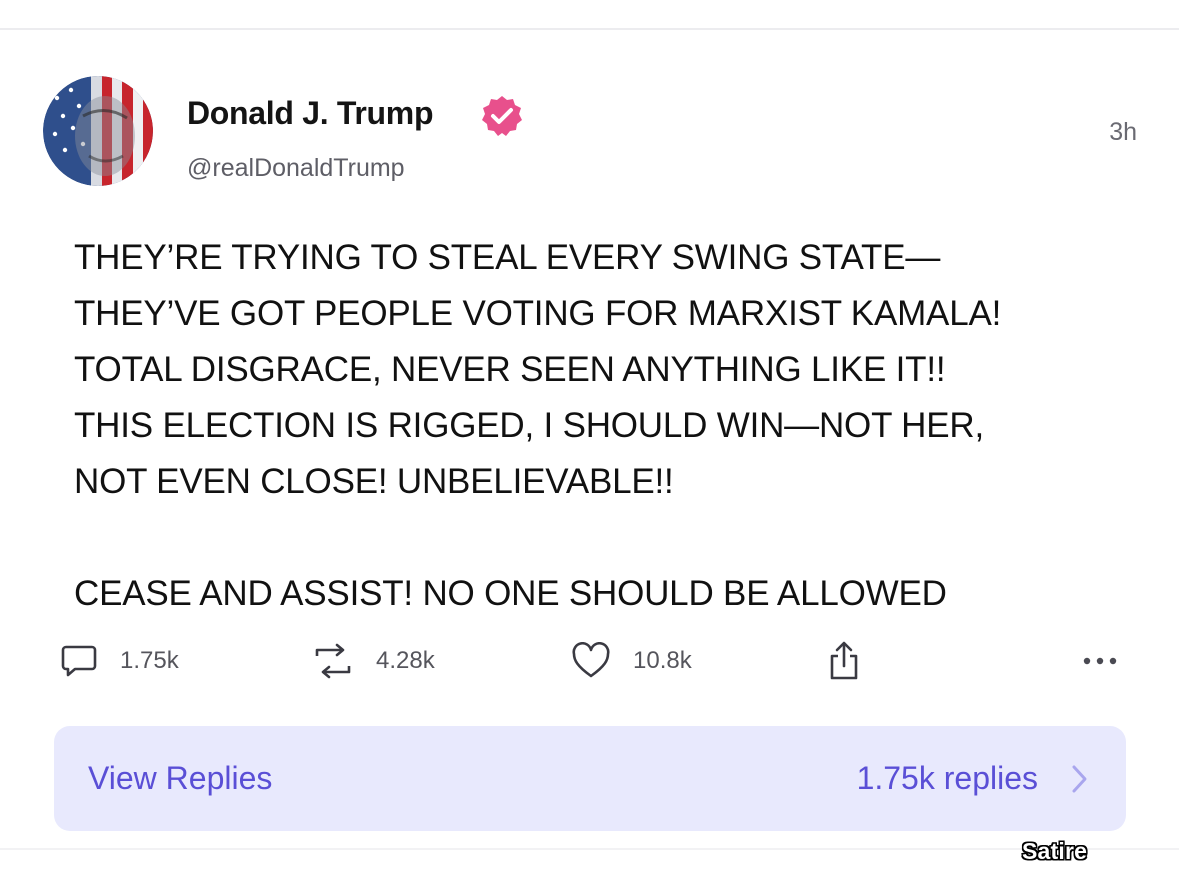  Describe the element at coordinates (947, 778) in the screenshot. I see `replies-count: 1.75k replies` at that location.